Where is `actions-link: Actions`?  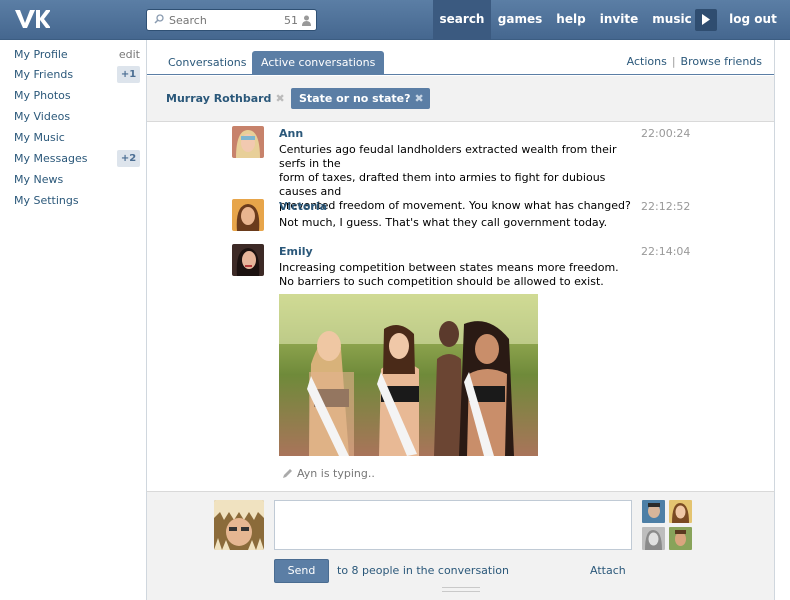 actions-link: Actions is located at coordinates (647, 61).